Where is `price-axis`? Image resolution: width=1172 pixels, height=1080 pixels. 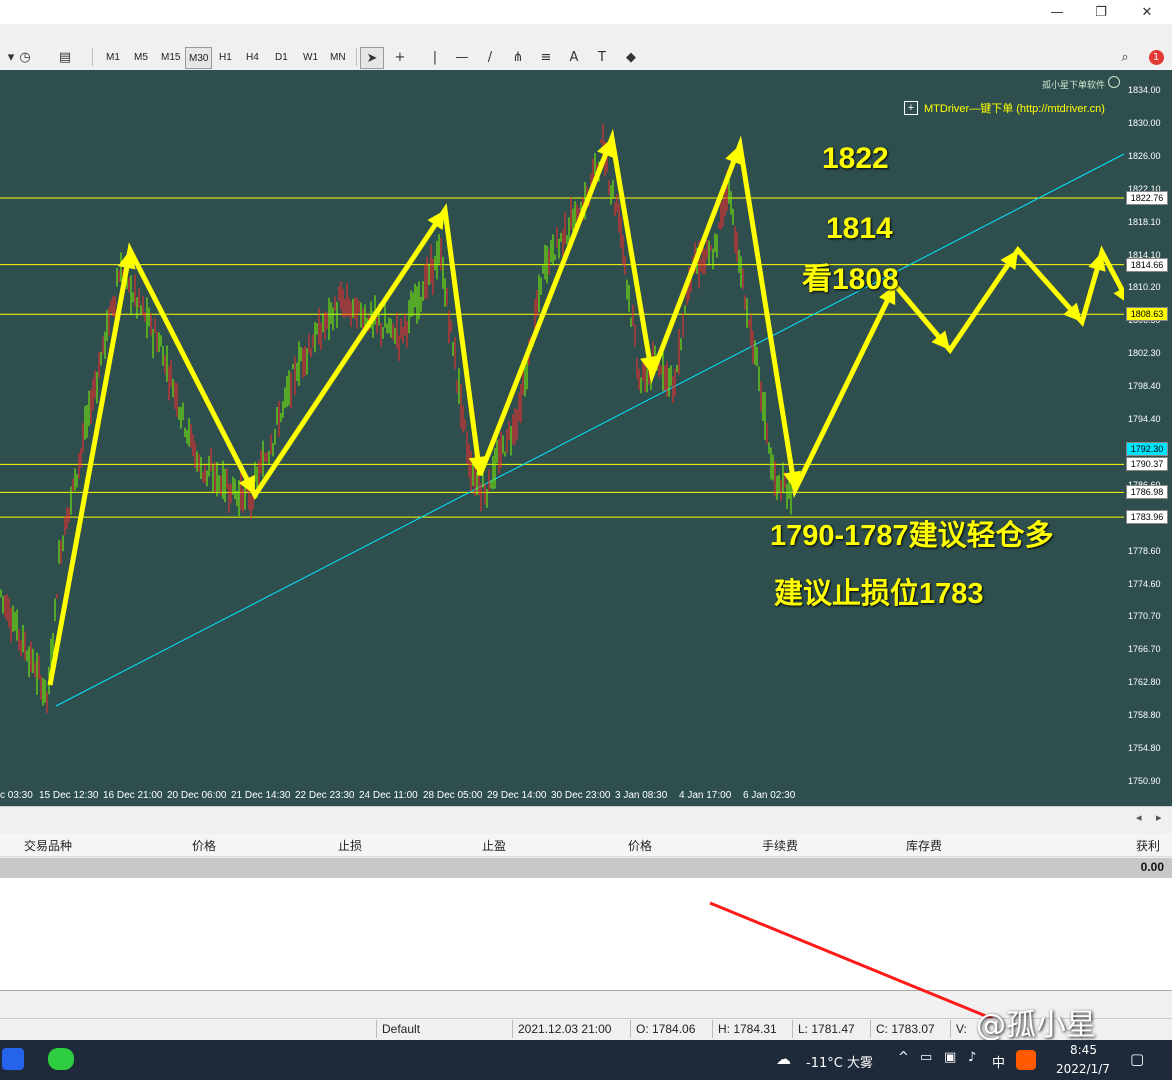 price-axis is located at coordinates (1148, 438).